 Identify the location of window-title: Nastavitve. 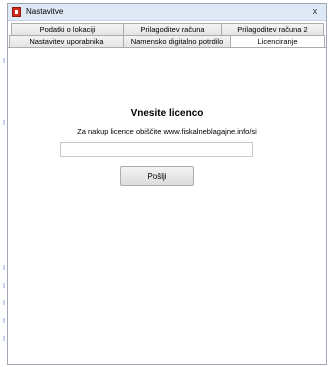
(45, 11).